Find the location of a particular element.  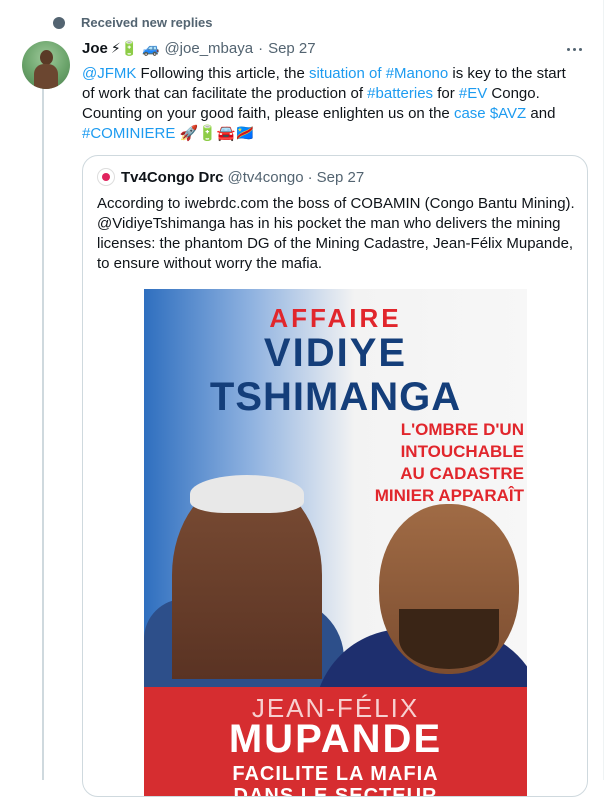

hashtag-cominiere: #COMINIERE is located at coordinates (128, 133).